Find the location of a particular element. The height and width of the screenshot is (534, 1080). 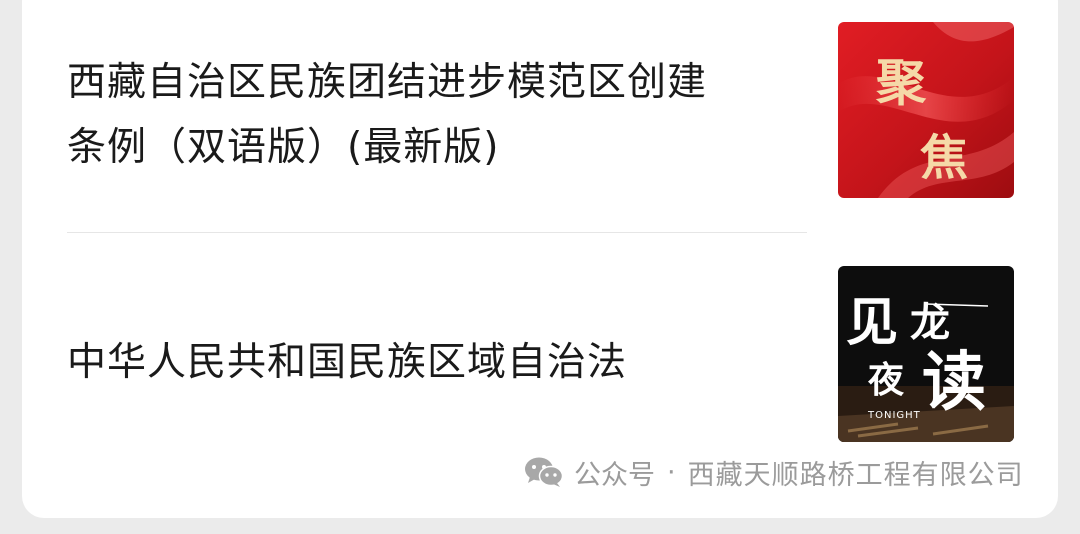

account-name: 西藏天顺路桥工程有限公司 is located at coordinates (856, 472).